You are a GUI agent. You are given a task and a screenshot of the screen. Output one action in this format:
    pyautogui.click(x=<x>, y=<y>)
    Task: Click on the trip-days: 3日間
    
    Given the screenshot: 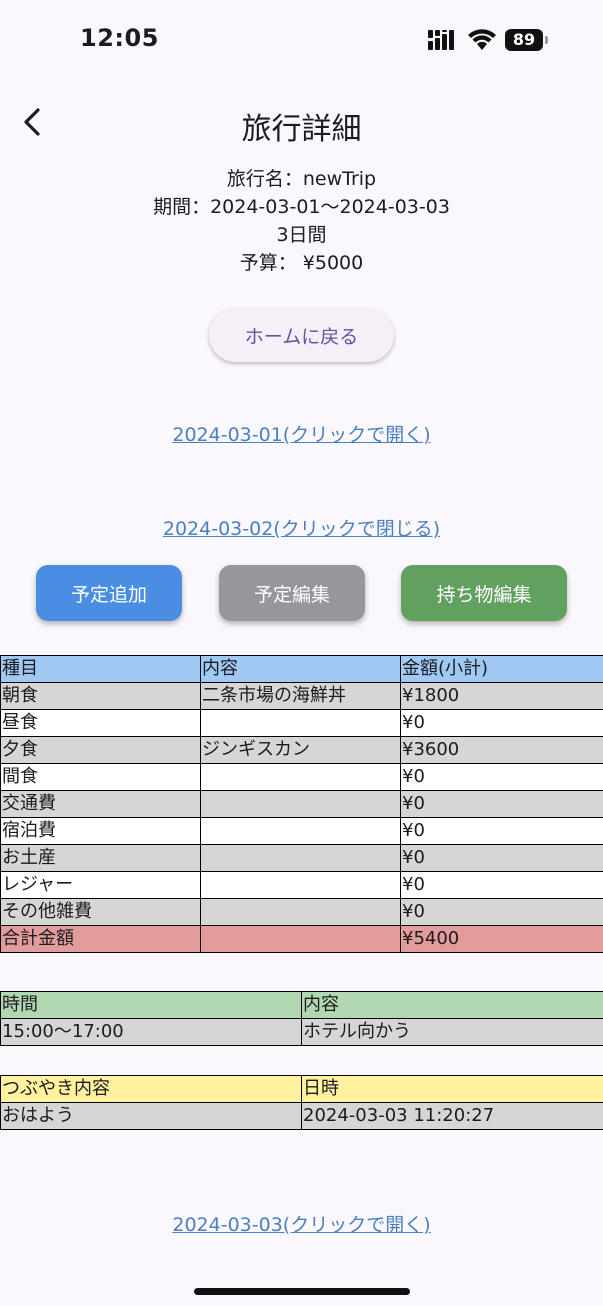 What is the action you would take?
    pyautogui.click(x=301, y=235)
    